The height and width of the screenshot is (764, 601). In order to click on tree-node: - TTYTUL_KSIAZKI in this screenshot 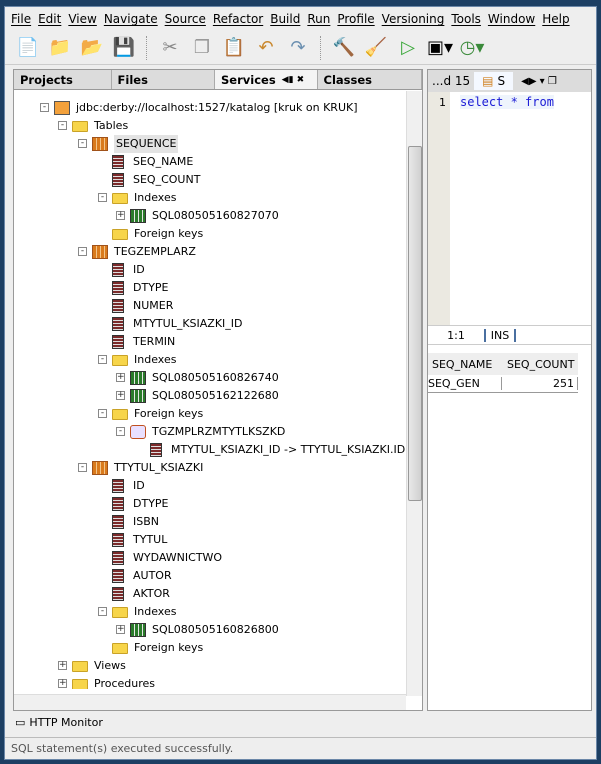, I will do `click(209, 468)`.